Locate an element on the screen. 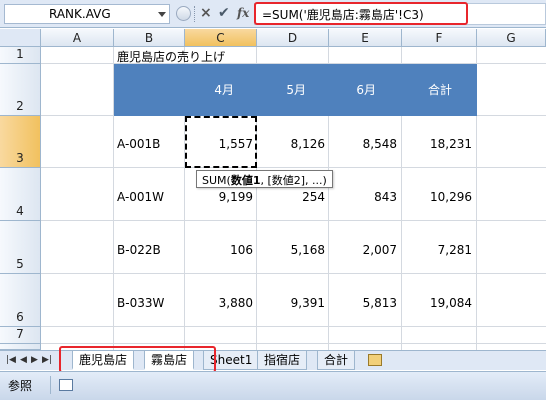 The width and height of the screenshot is (546, 400). cell-apr: 3,880 is located at coordinates (218, 303).